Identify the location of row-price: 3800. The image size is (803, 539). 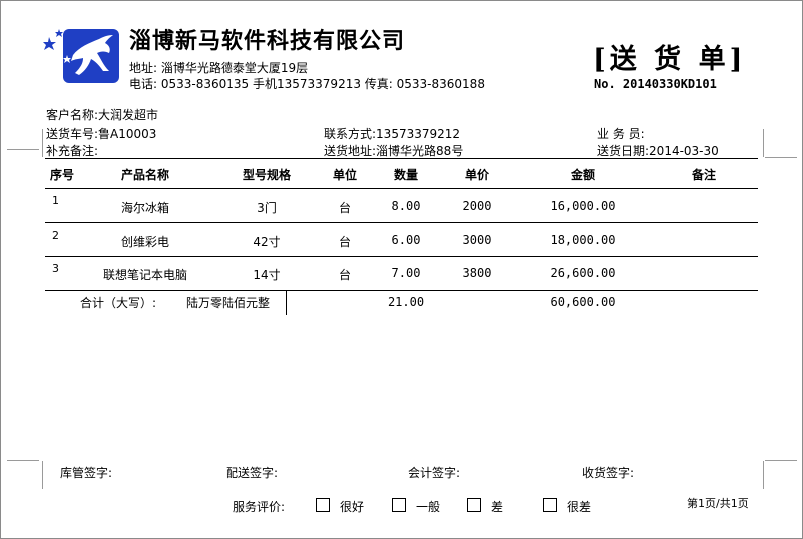
(477, 273).